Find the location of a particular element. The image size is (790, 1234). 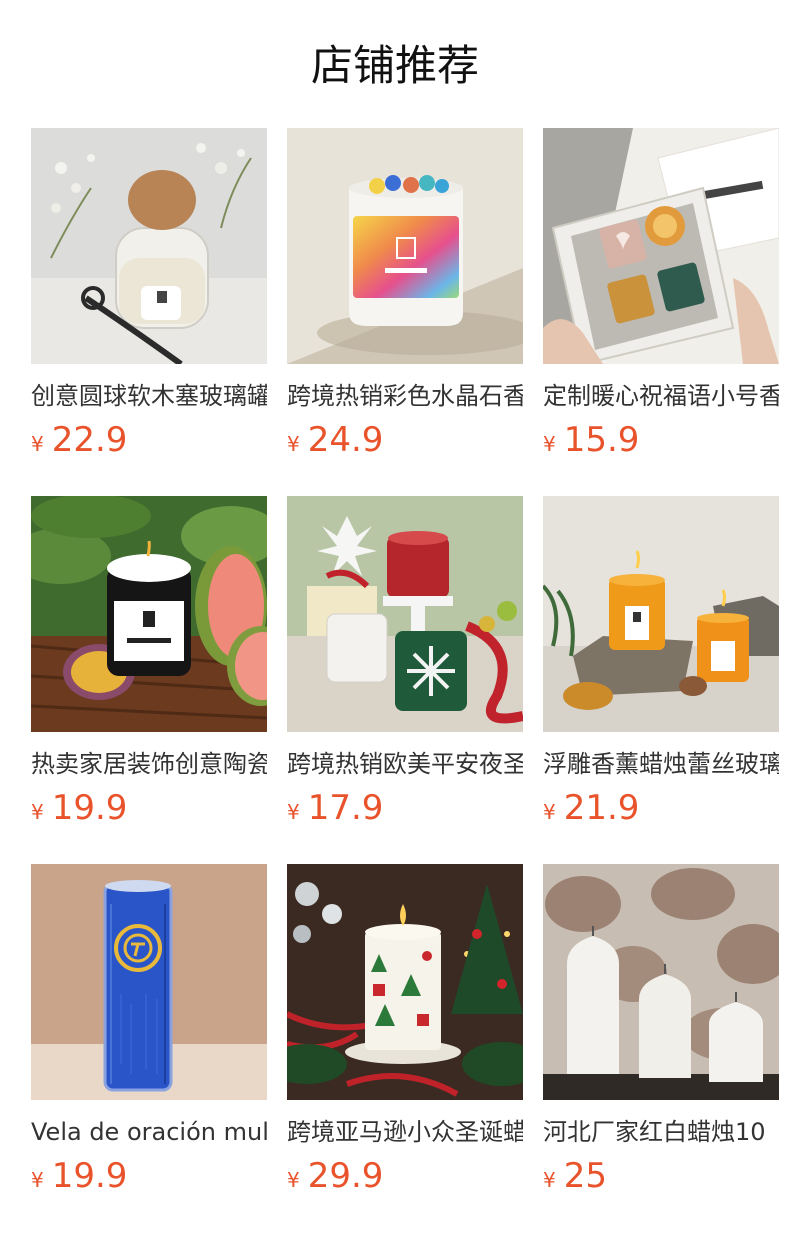

product-price: ¥21.9 is located at coordinates (661, 808).